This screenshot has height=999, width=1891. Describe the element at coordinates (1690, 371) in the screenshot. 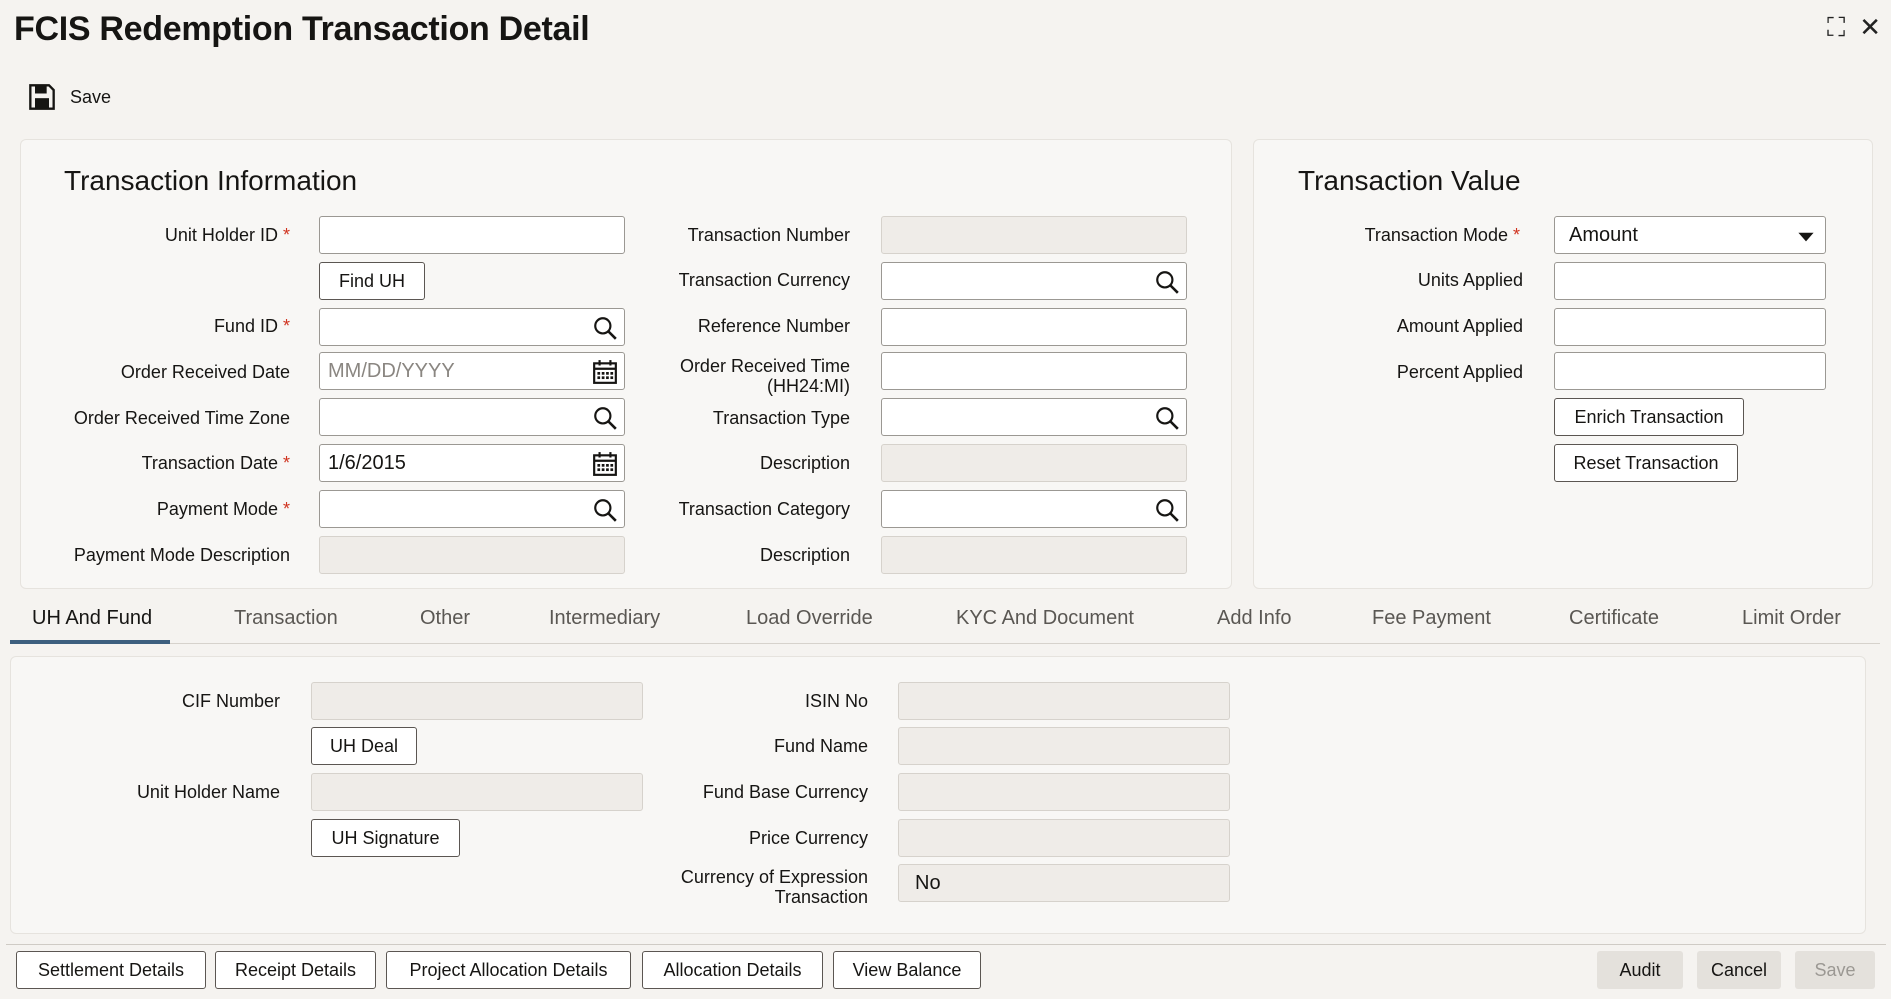

I see `percent-applied-input` at that location.